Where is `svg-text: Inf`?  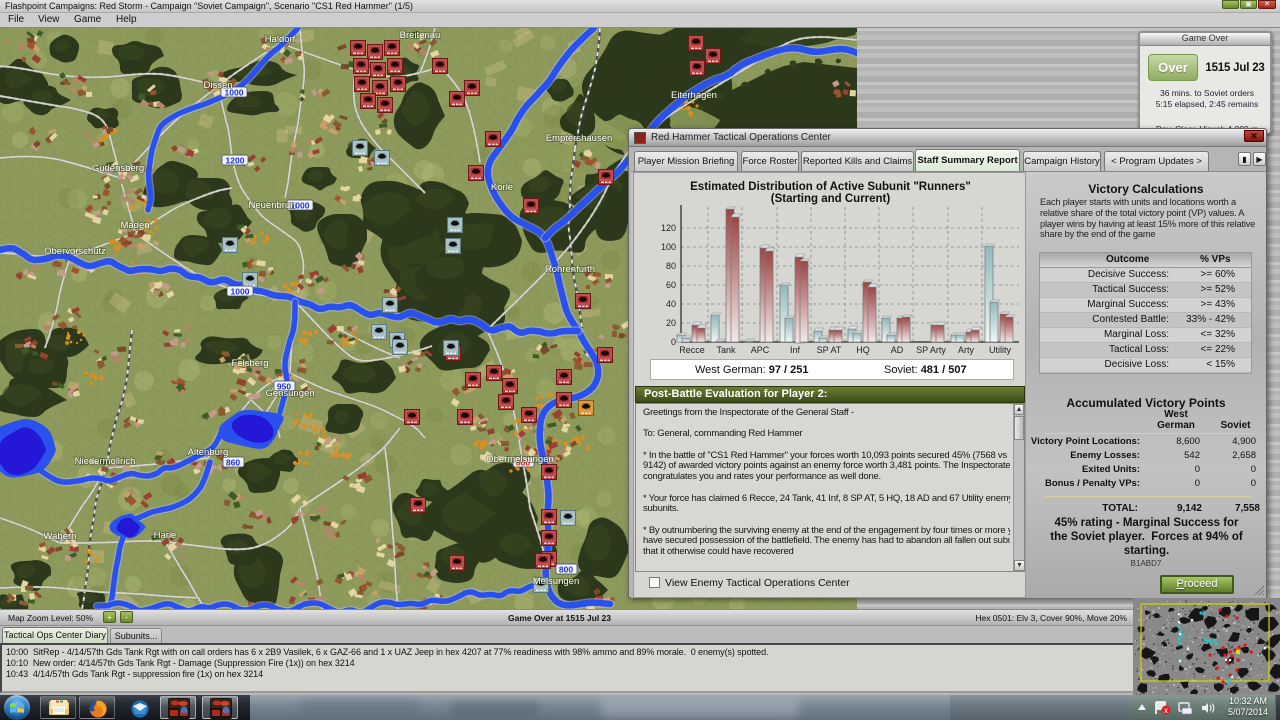 svg-text: Inf is located at coordinates (795, 350).